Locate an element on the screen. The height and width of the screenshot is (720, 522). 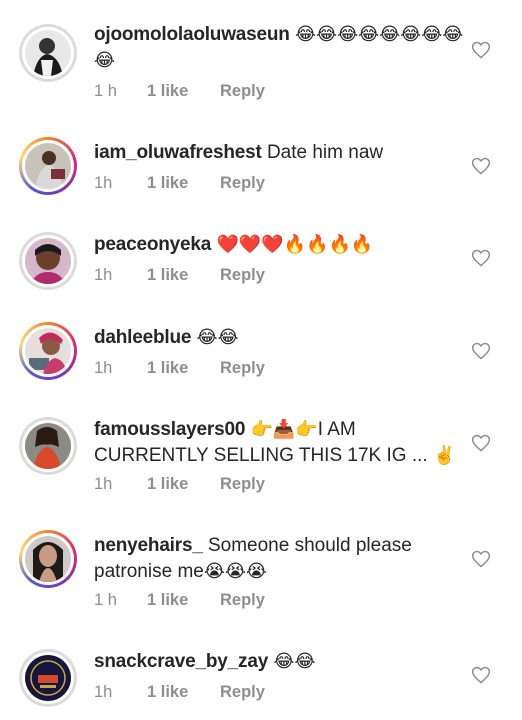
comment-username: ojoomololaoluwaseun is located at coordinates (192, 34).